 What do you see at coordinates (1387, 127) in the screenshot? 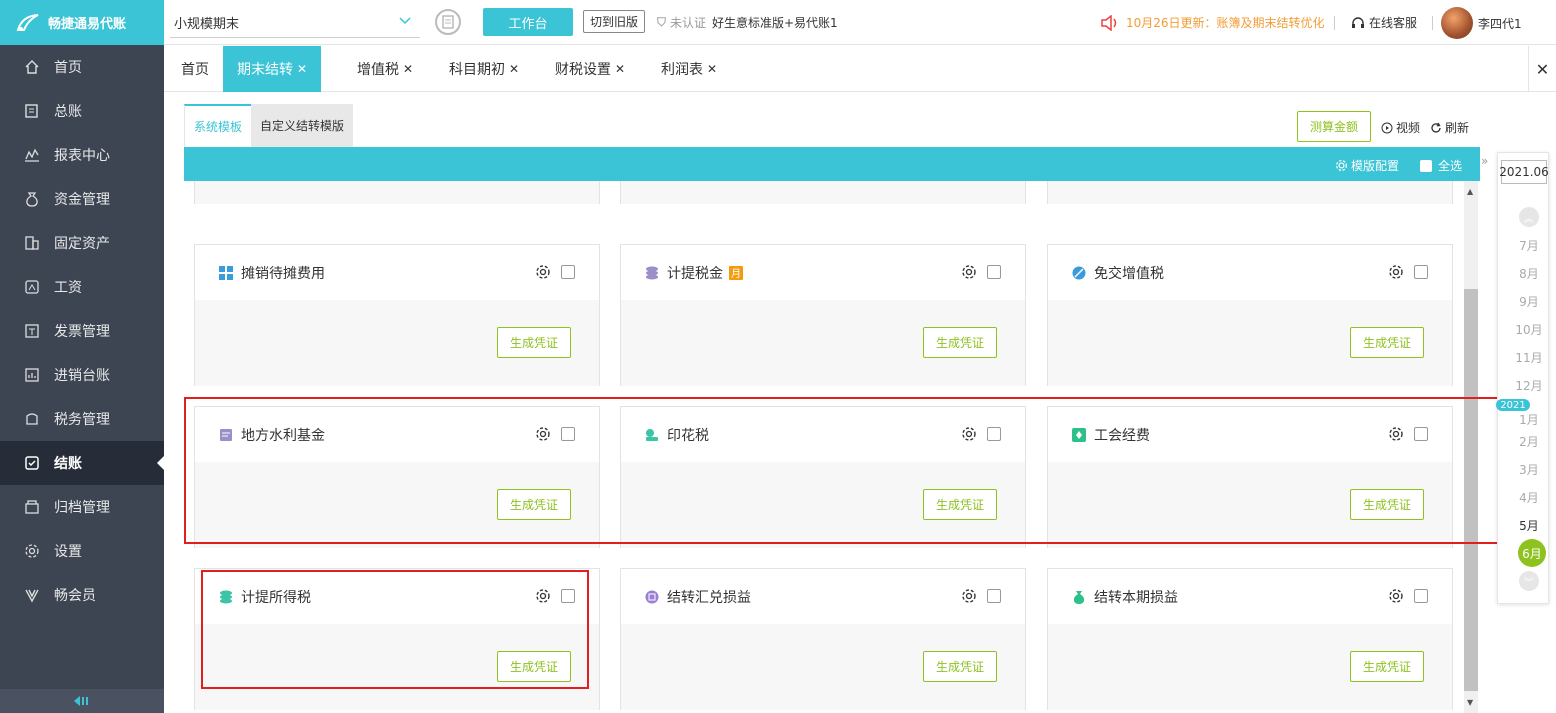
I see `play-icon` at bounding box center [1387, 127].